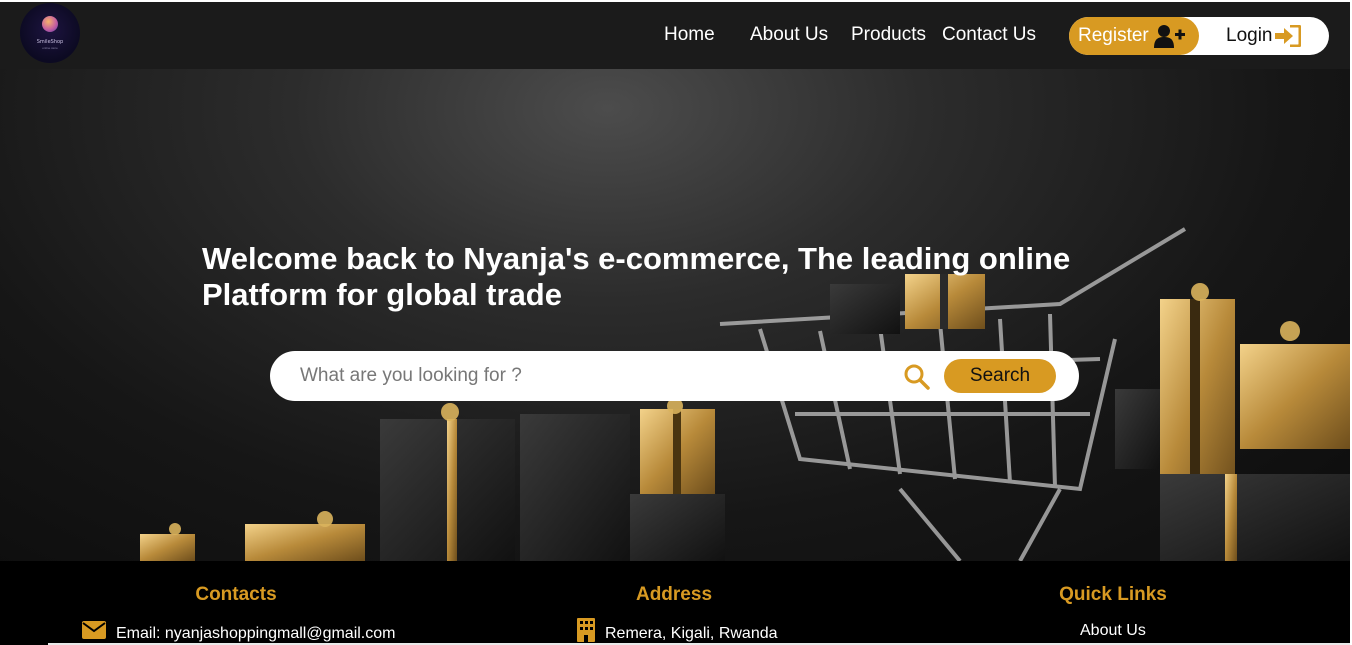  I want to click on nav-contact-us: Contact Us, so click(989, 35).